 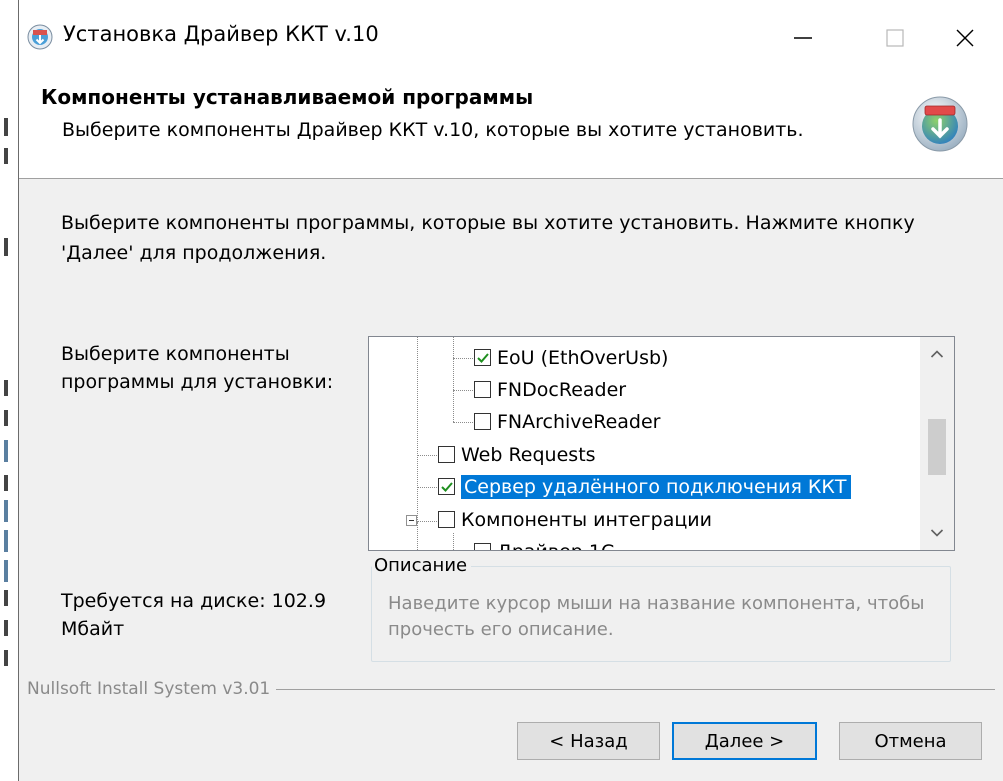 What do you see at coordinates (937, 447) in the screenshot?
I see `scroll-thumb` at bounding box center [937, 447].